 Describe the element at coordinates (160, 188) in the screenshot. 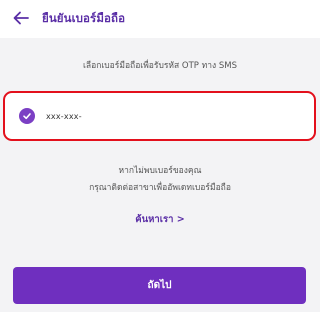

I see `help-line-2: กรุณาติดต่อสาขาเพื่ออัพเดทเบอร์มือถือ` at that location.